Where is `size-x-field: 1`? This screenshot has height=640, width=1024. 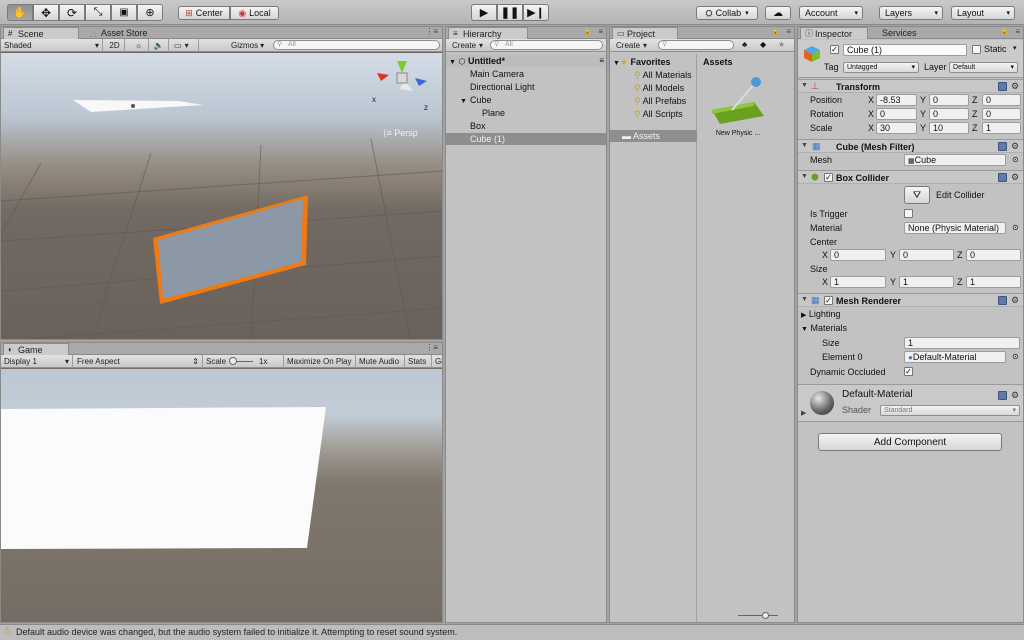
size-x-field: 1 is located at coordinates (858, 282).